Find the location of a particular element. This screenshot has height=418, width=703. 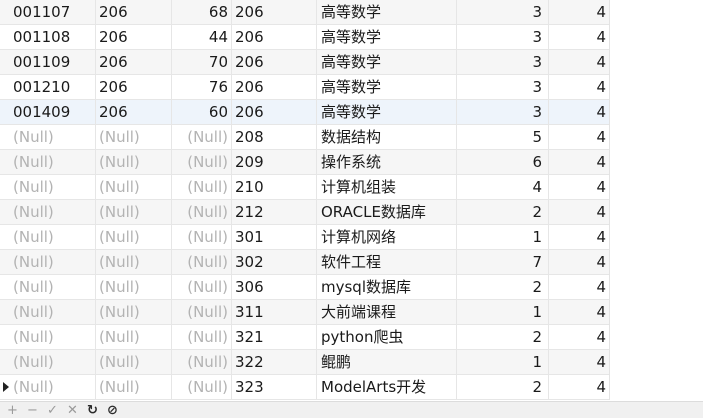

cell-col5: 数据结构 is located at coordinates (387, 137).